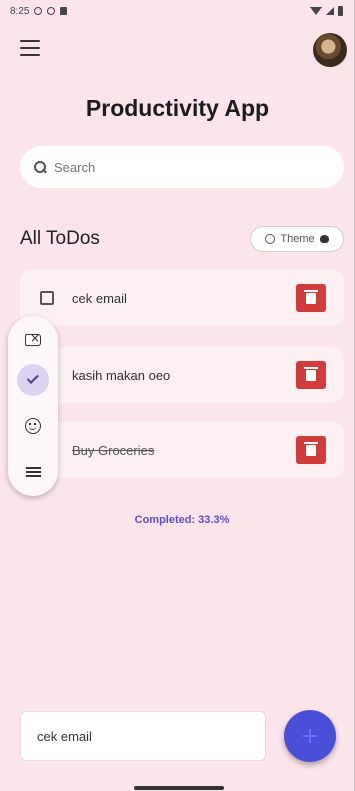 The height and width of the screenshot is (791, 355). I want to click on lines-button, so click(33, 472).